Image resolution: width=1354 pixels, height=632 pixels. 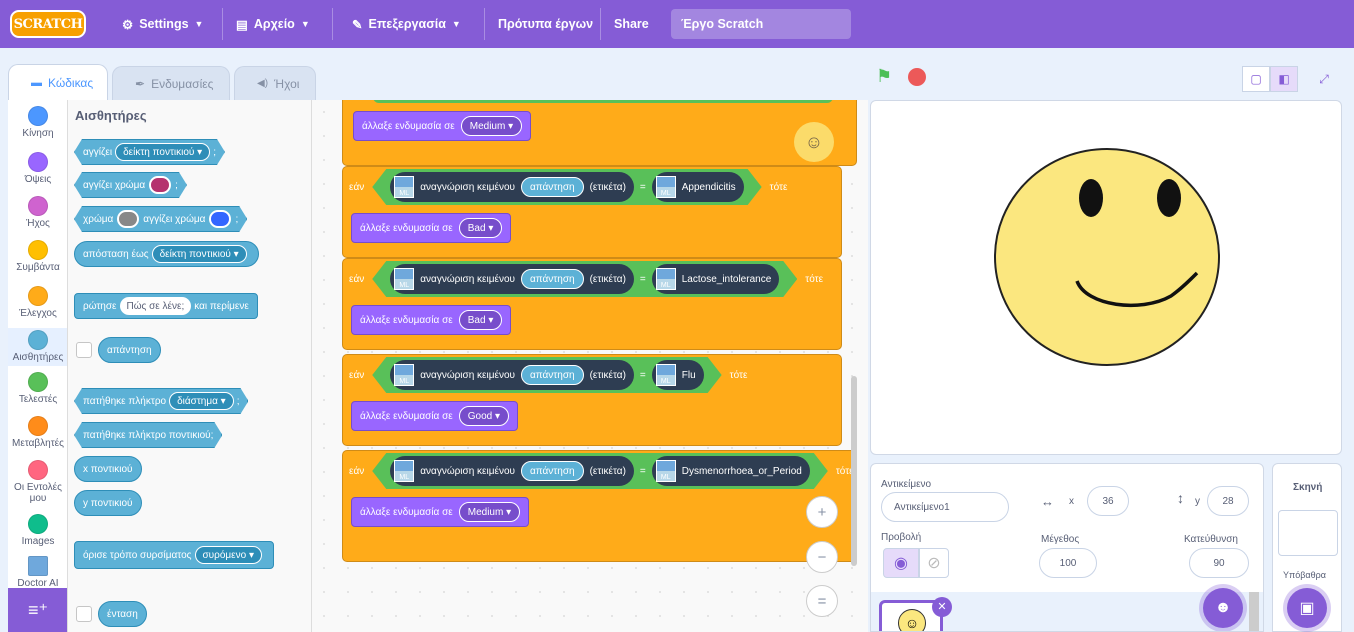 What do you see at coordinates (854, 471) in the screenshot?
I see `workspace-scrollbar` at bounding box center [854, 471].